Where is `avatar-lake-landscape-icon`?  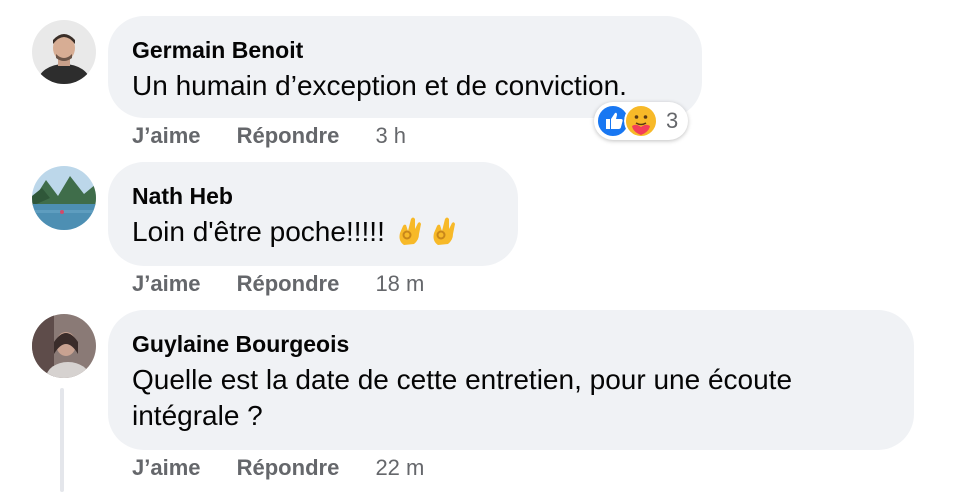
avatar-lake-landscape-icon is located at coordinates (64, 198).